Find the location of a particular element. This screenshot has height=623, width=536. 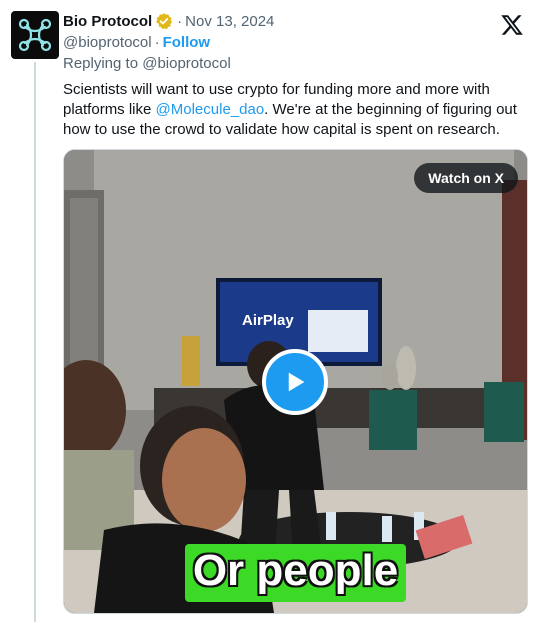

play-icon is located at coordinates (296, 382).